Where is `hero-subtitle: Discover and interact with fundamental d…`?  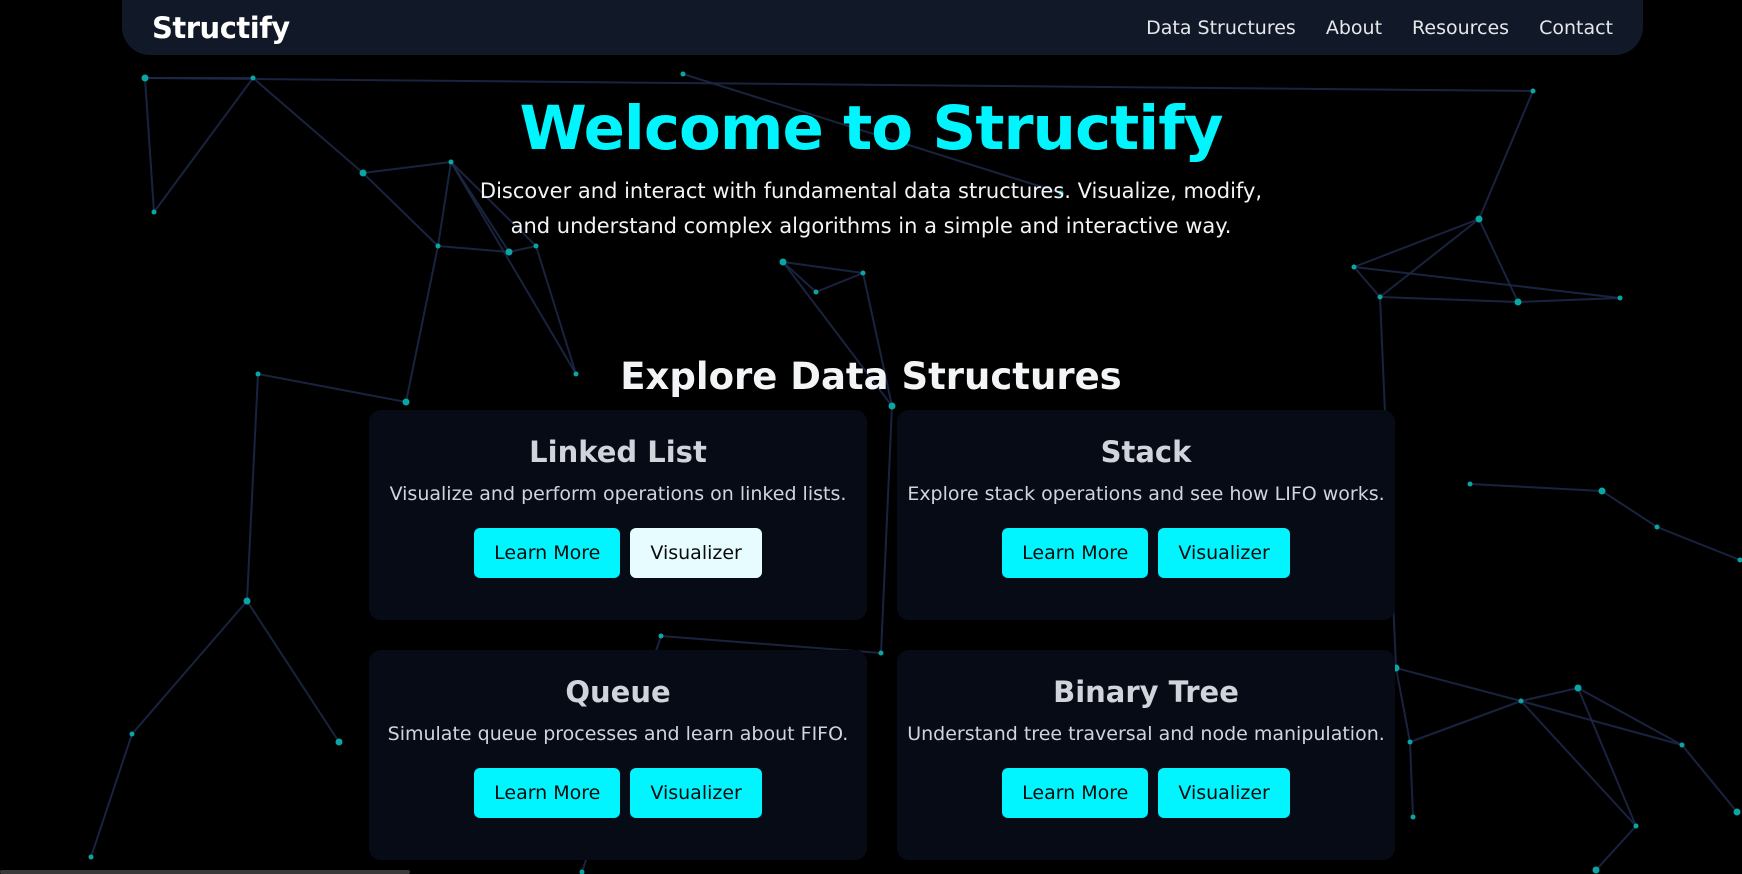 hero-subtitle: Discover and interact with fundamental d… is located at coordinates (871, 208).